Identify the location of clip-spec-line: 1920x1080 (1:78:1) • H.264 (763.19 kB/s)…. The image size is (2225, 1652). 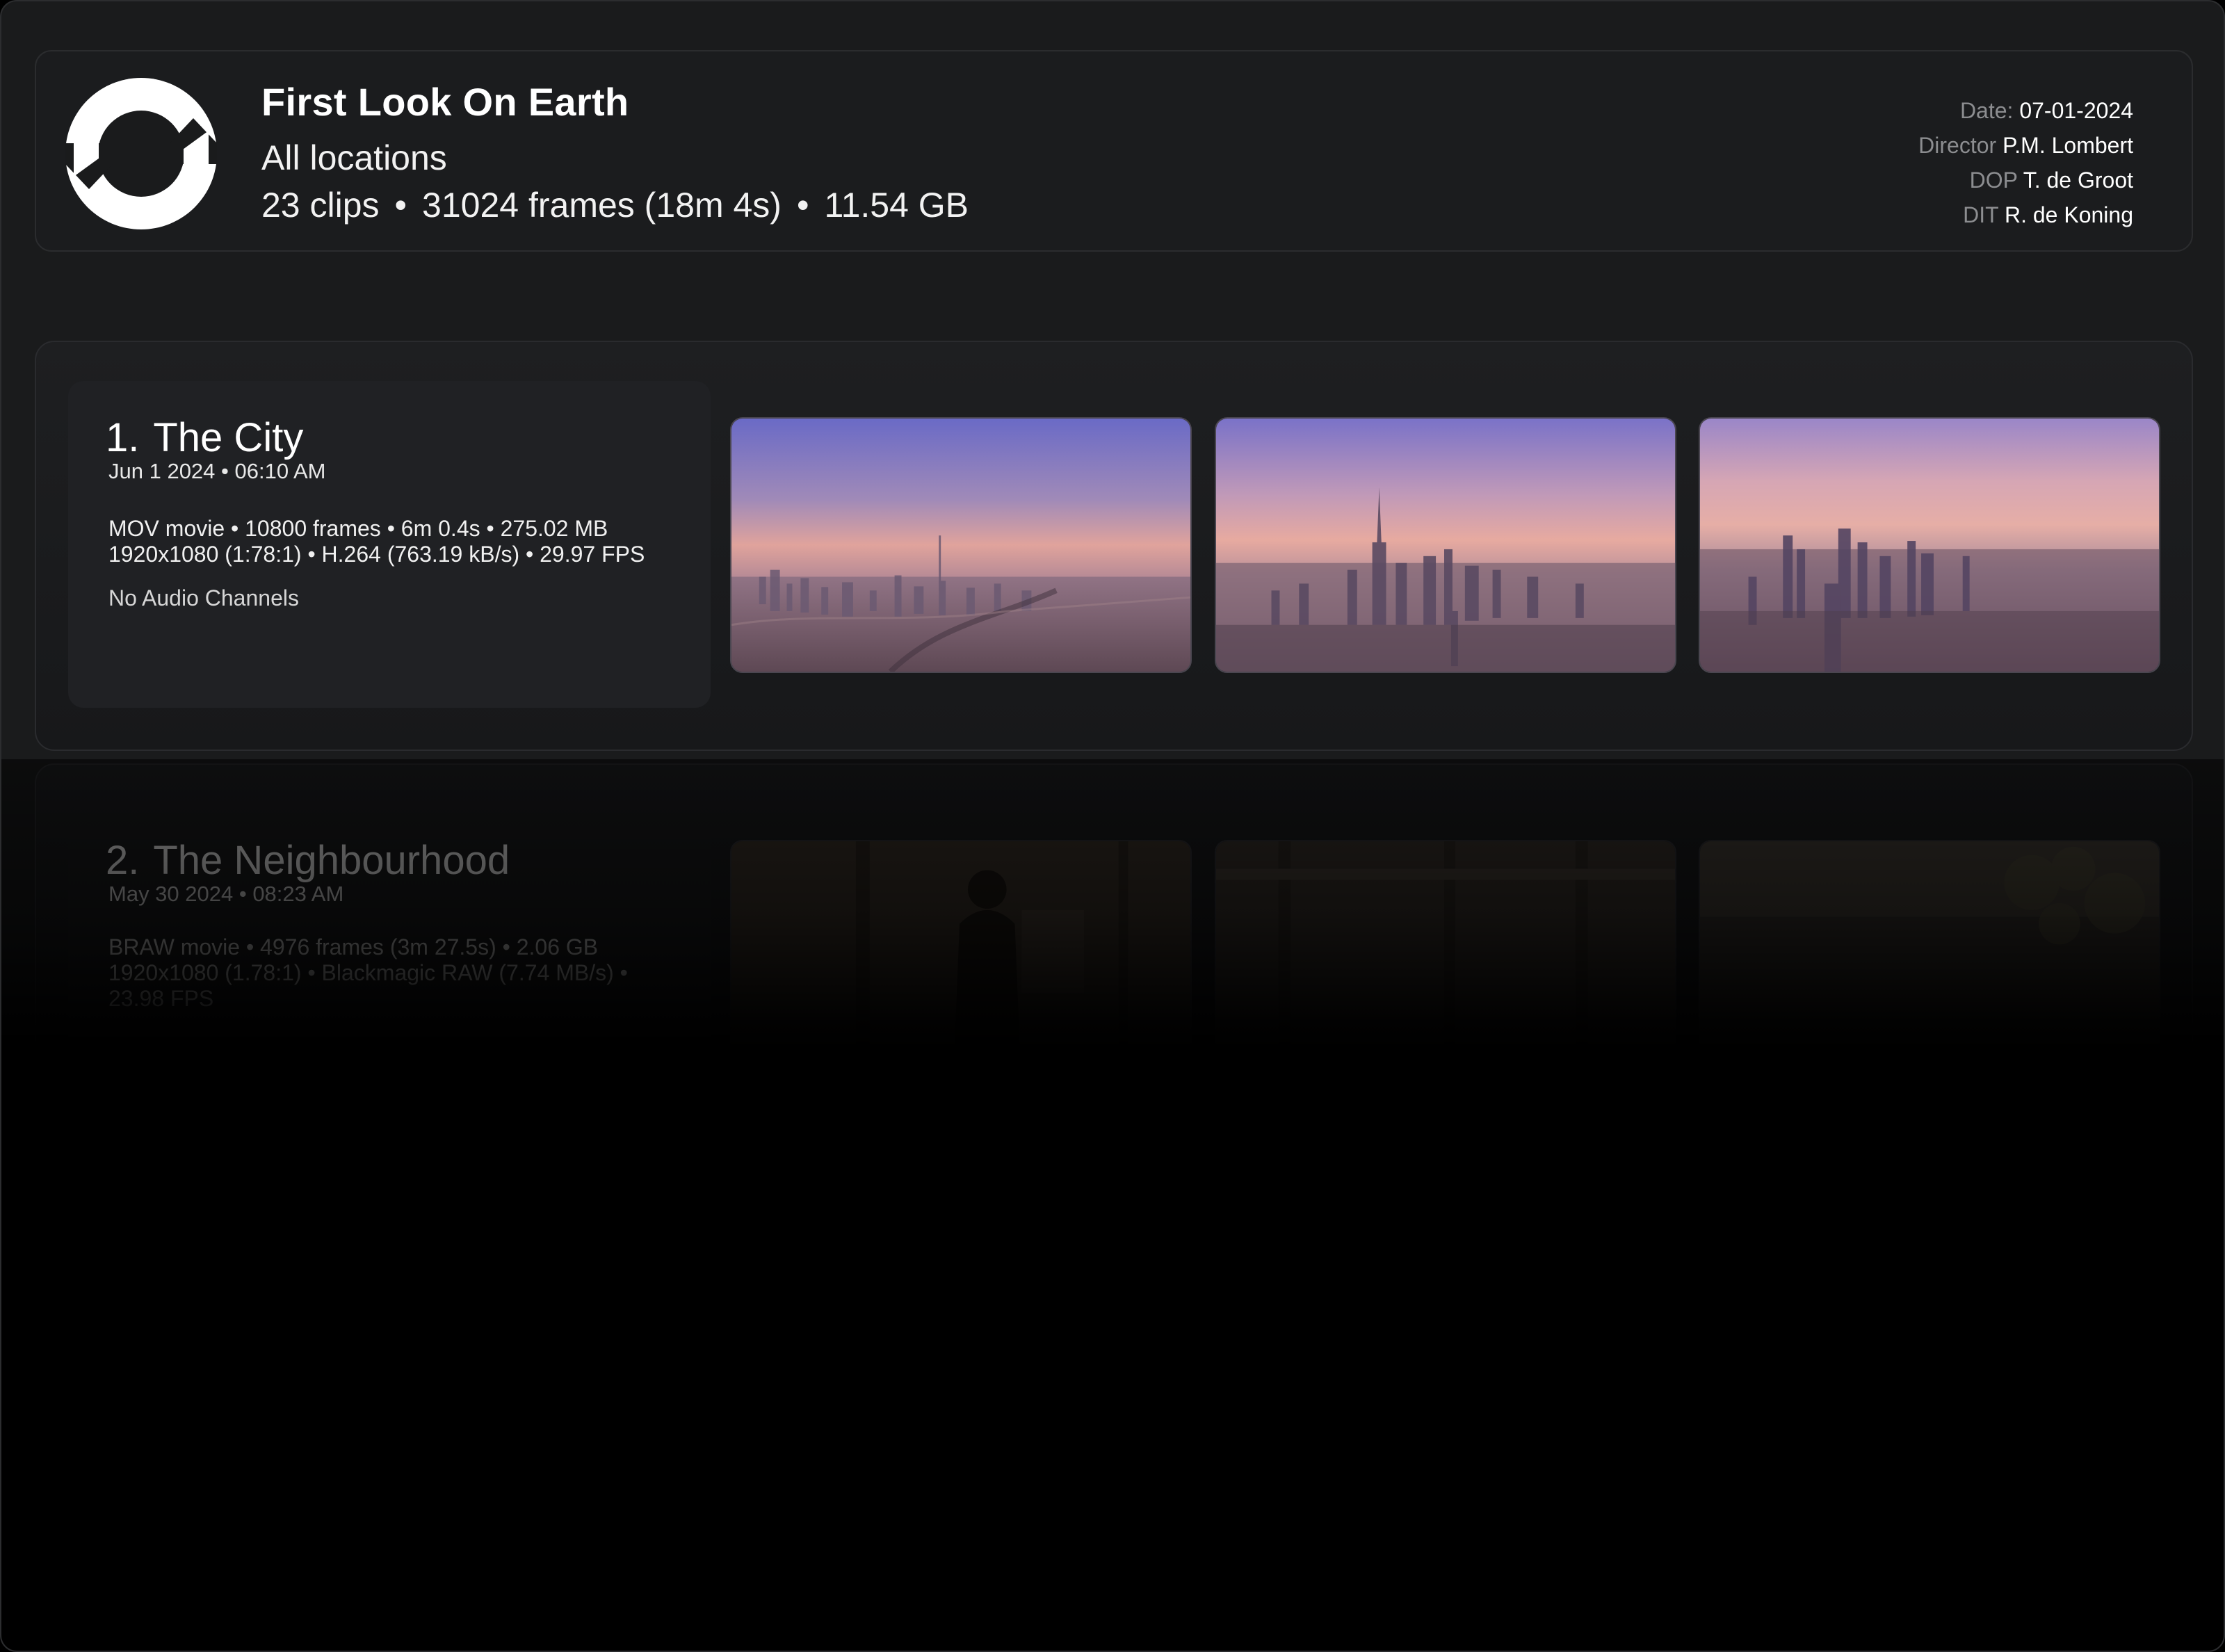
(376, 554).